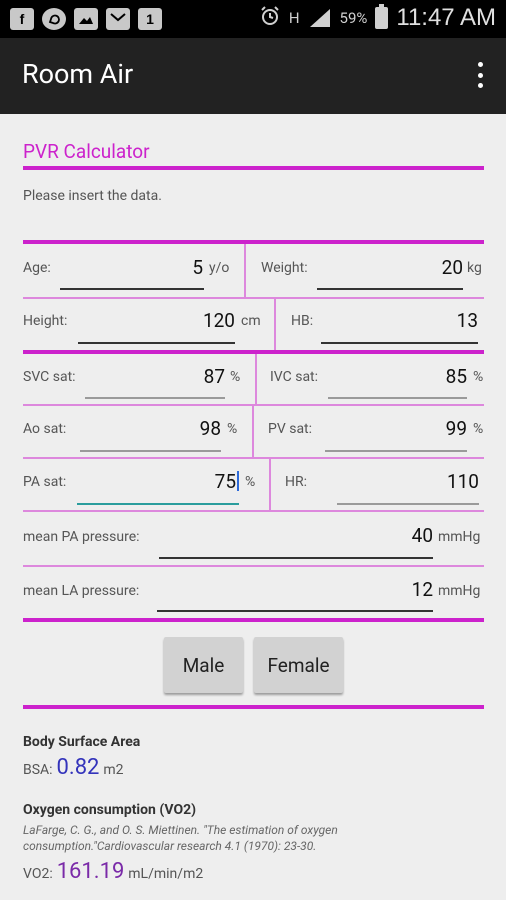 The image size is (506, 900). I want to click on vo2-result: VO2: 161.19 mL/min/m2, so click(113, 871).